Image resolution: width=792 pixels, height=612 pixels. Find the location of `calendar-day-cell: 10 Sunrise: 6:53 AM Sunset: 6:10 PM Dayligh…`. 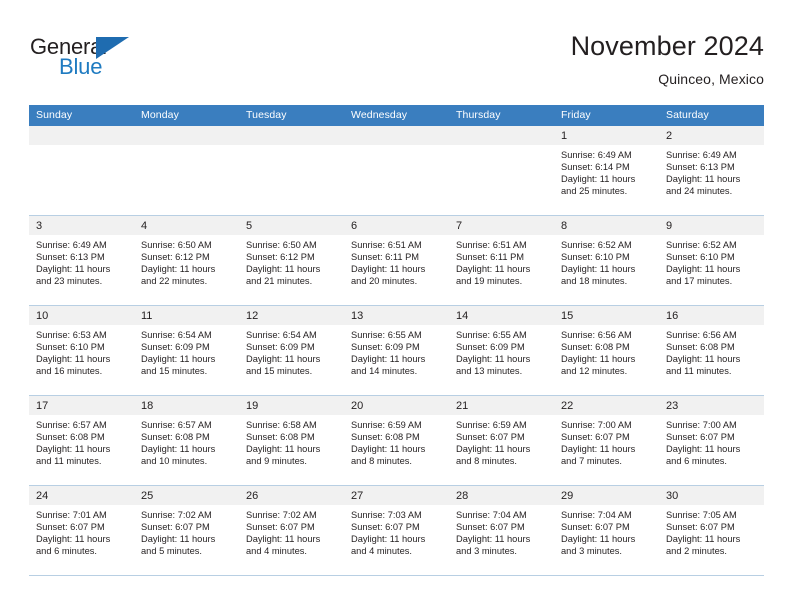

calendar-day-cell: 10 Sunrise: 6:53 AM Sunset: 6:10 PM Dayligh… is located at coordinates (81, 350).